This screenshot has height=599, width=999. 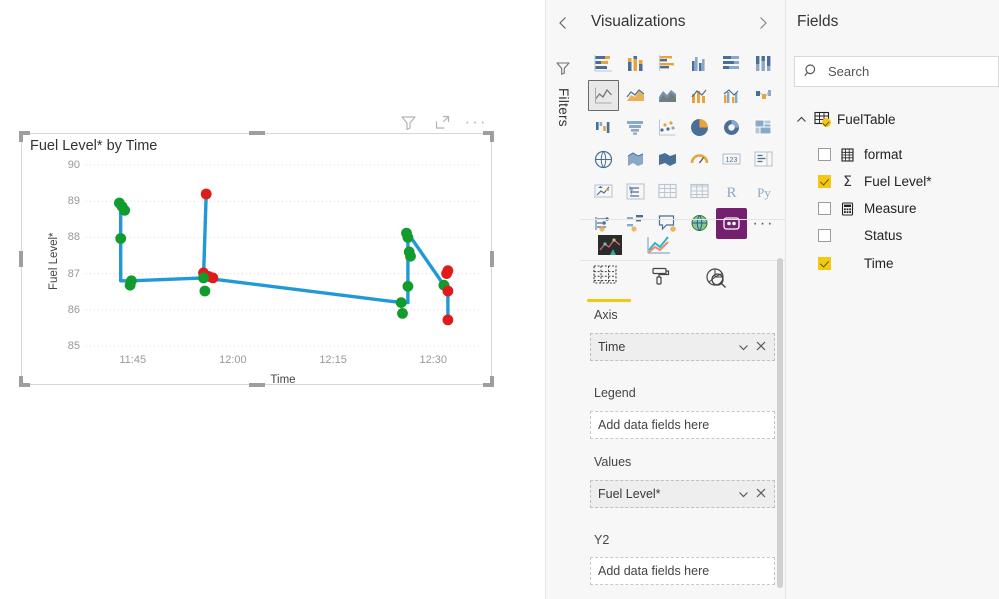 I want to click on line-stacked-column-chart-icon, so click(x=699, y=95).